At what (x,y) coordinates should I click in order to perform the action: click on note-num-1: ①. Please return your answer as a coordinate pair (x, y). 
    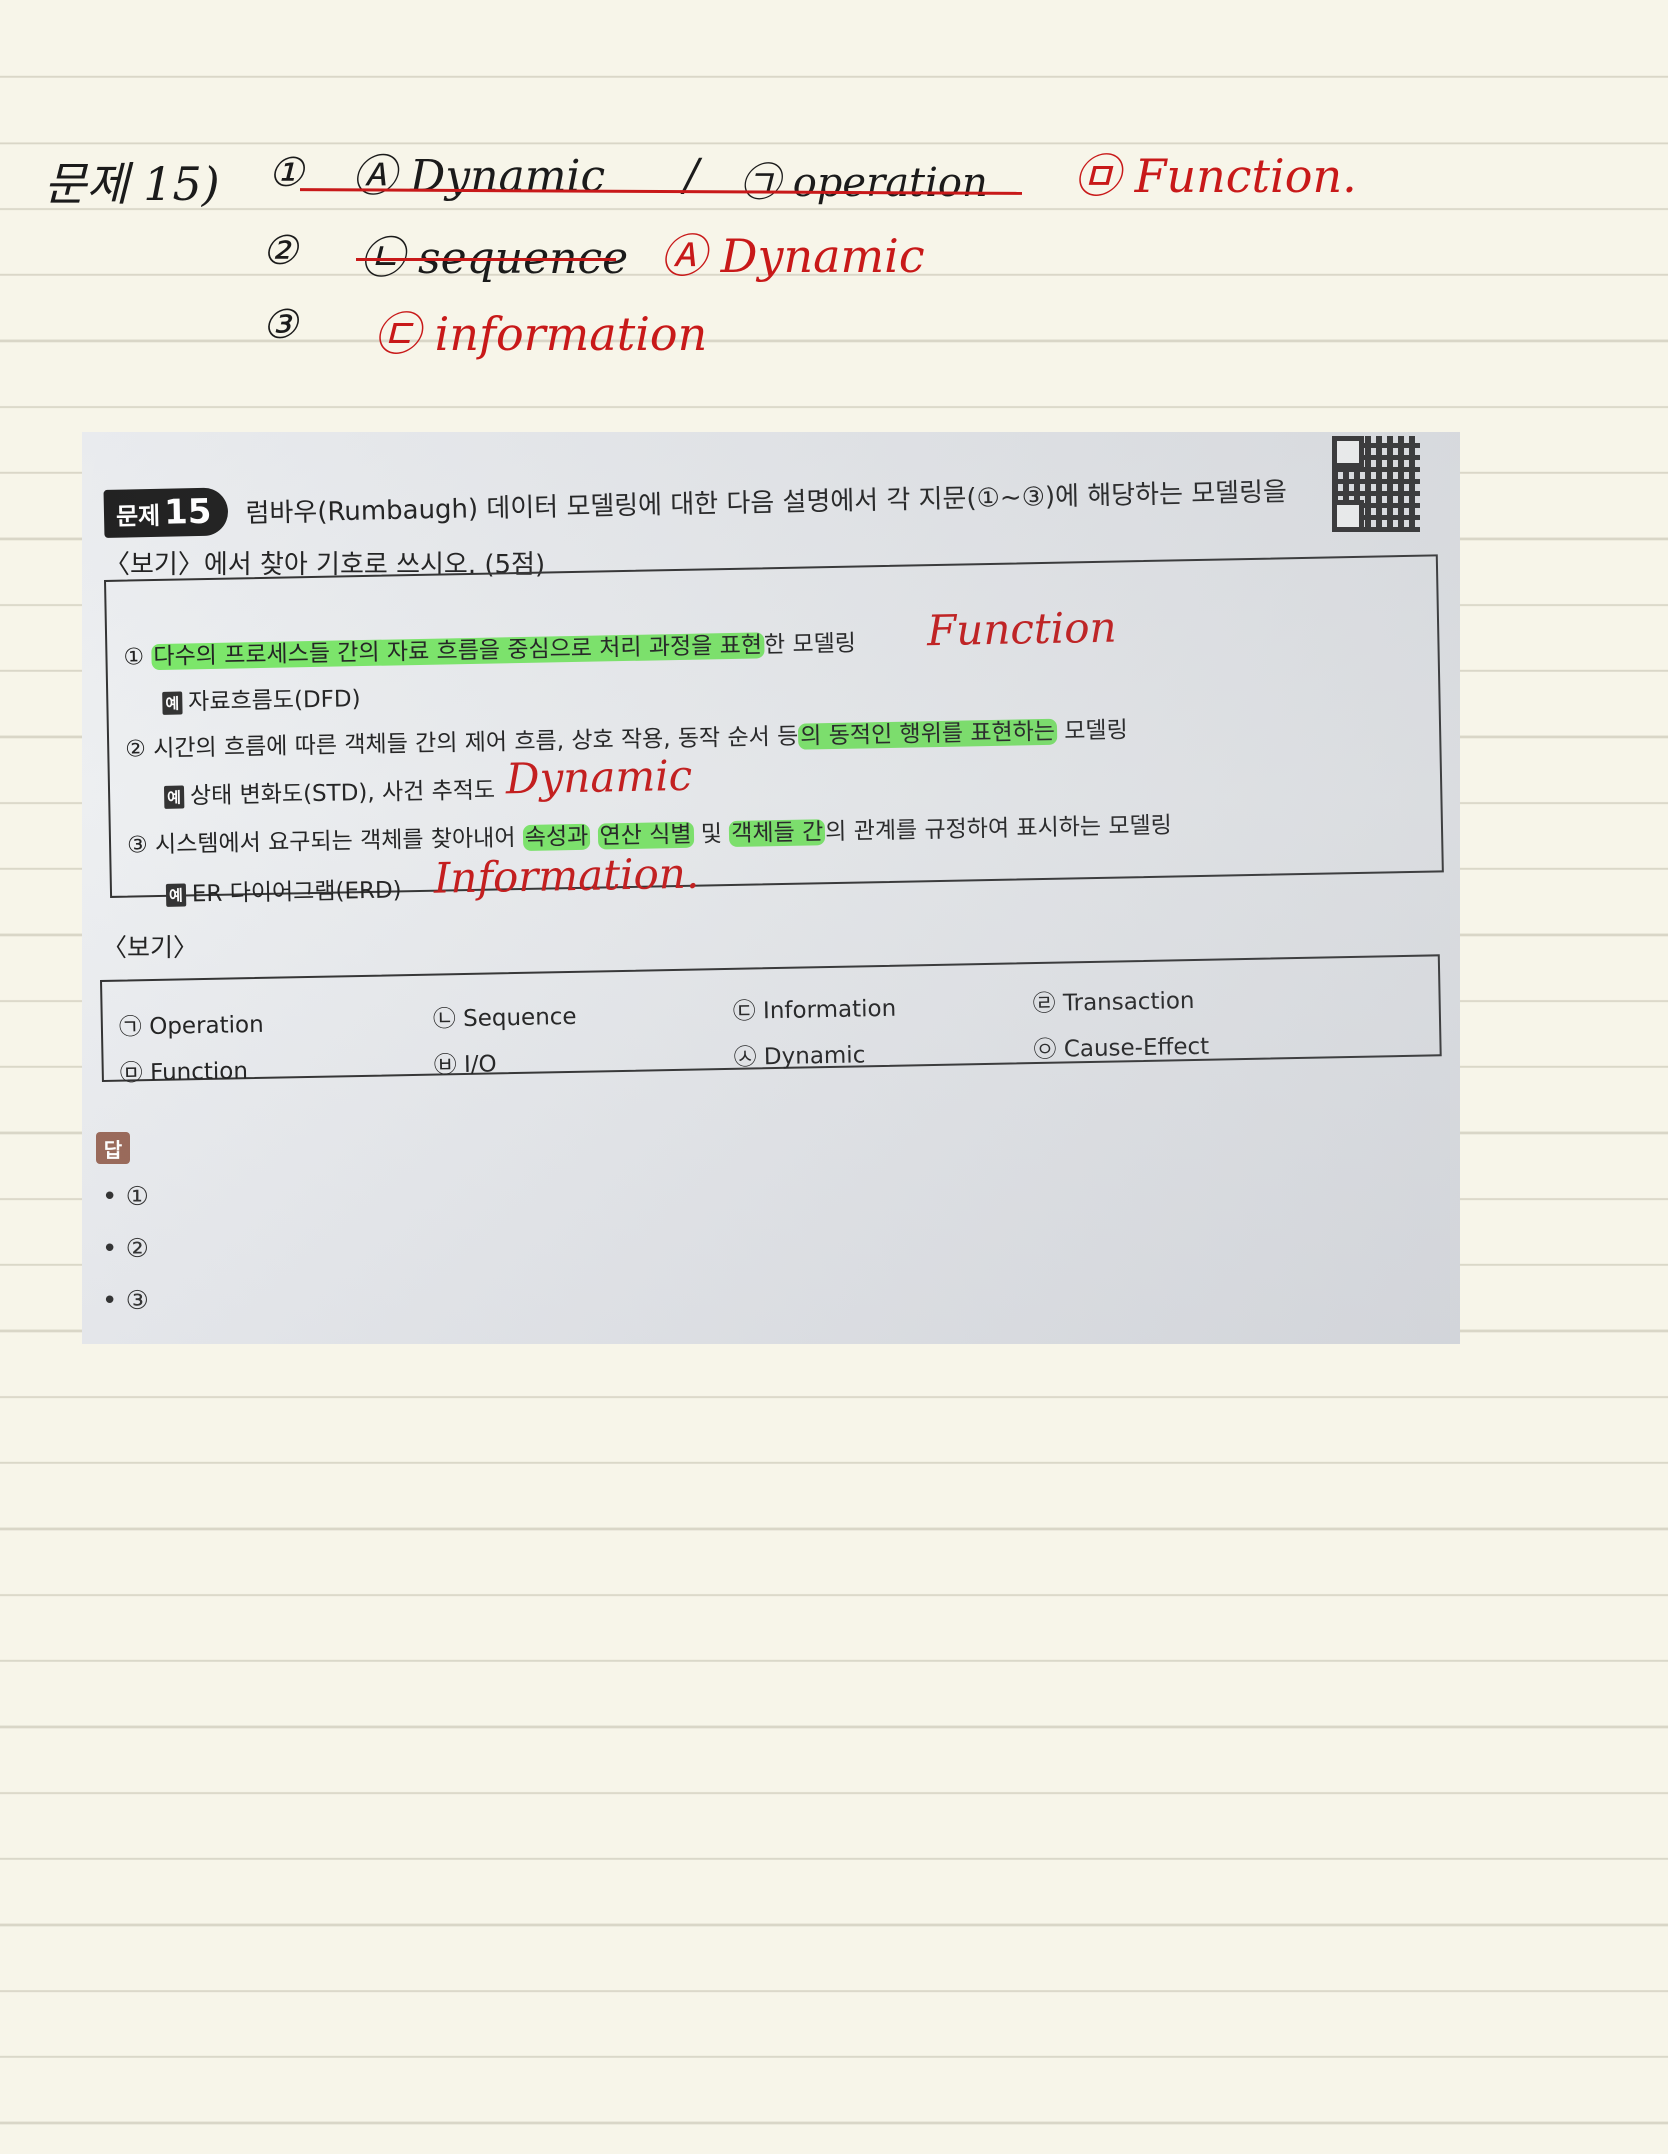
    Looking at the image, I should click on (286, 173).